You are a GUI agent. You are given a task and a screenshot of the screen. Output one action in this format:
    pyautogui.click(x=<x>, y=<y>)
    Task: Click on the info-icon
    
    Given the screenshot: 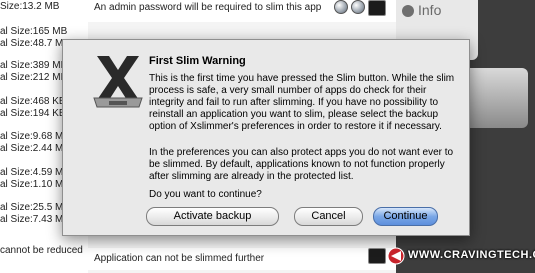 What is the action you would take?
    pyautogui.click(x=408, y=11)
    